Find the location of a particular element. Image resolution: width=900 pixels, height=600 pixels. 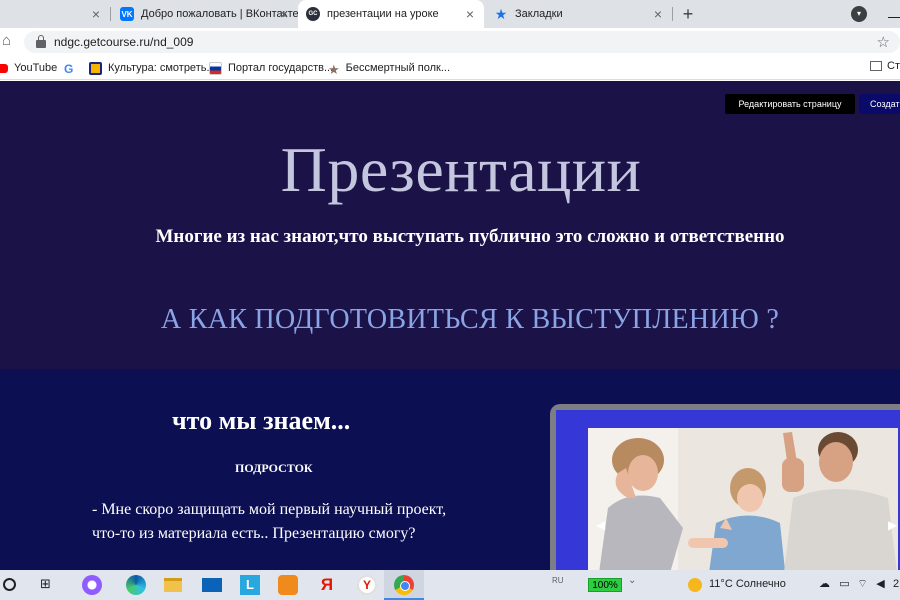

clock: 2 is located at coordinates (896, 584).